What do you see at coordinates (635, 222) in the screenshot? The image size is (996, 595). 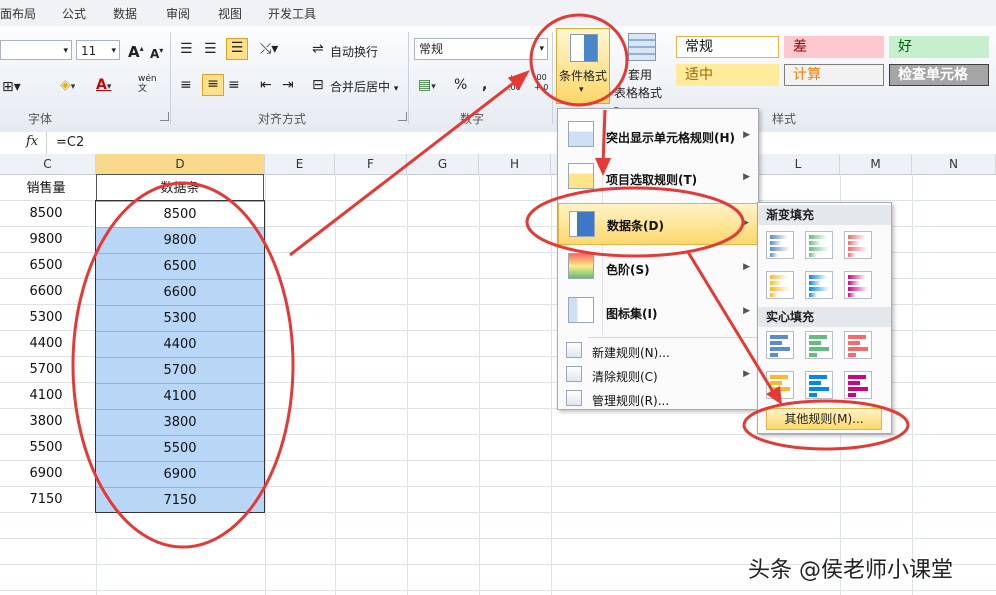 I see `annotation-circle-databars` at bounding box center [635, 222].